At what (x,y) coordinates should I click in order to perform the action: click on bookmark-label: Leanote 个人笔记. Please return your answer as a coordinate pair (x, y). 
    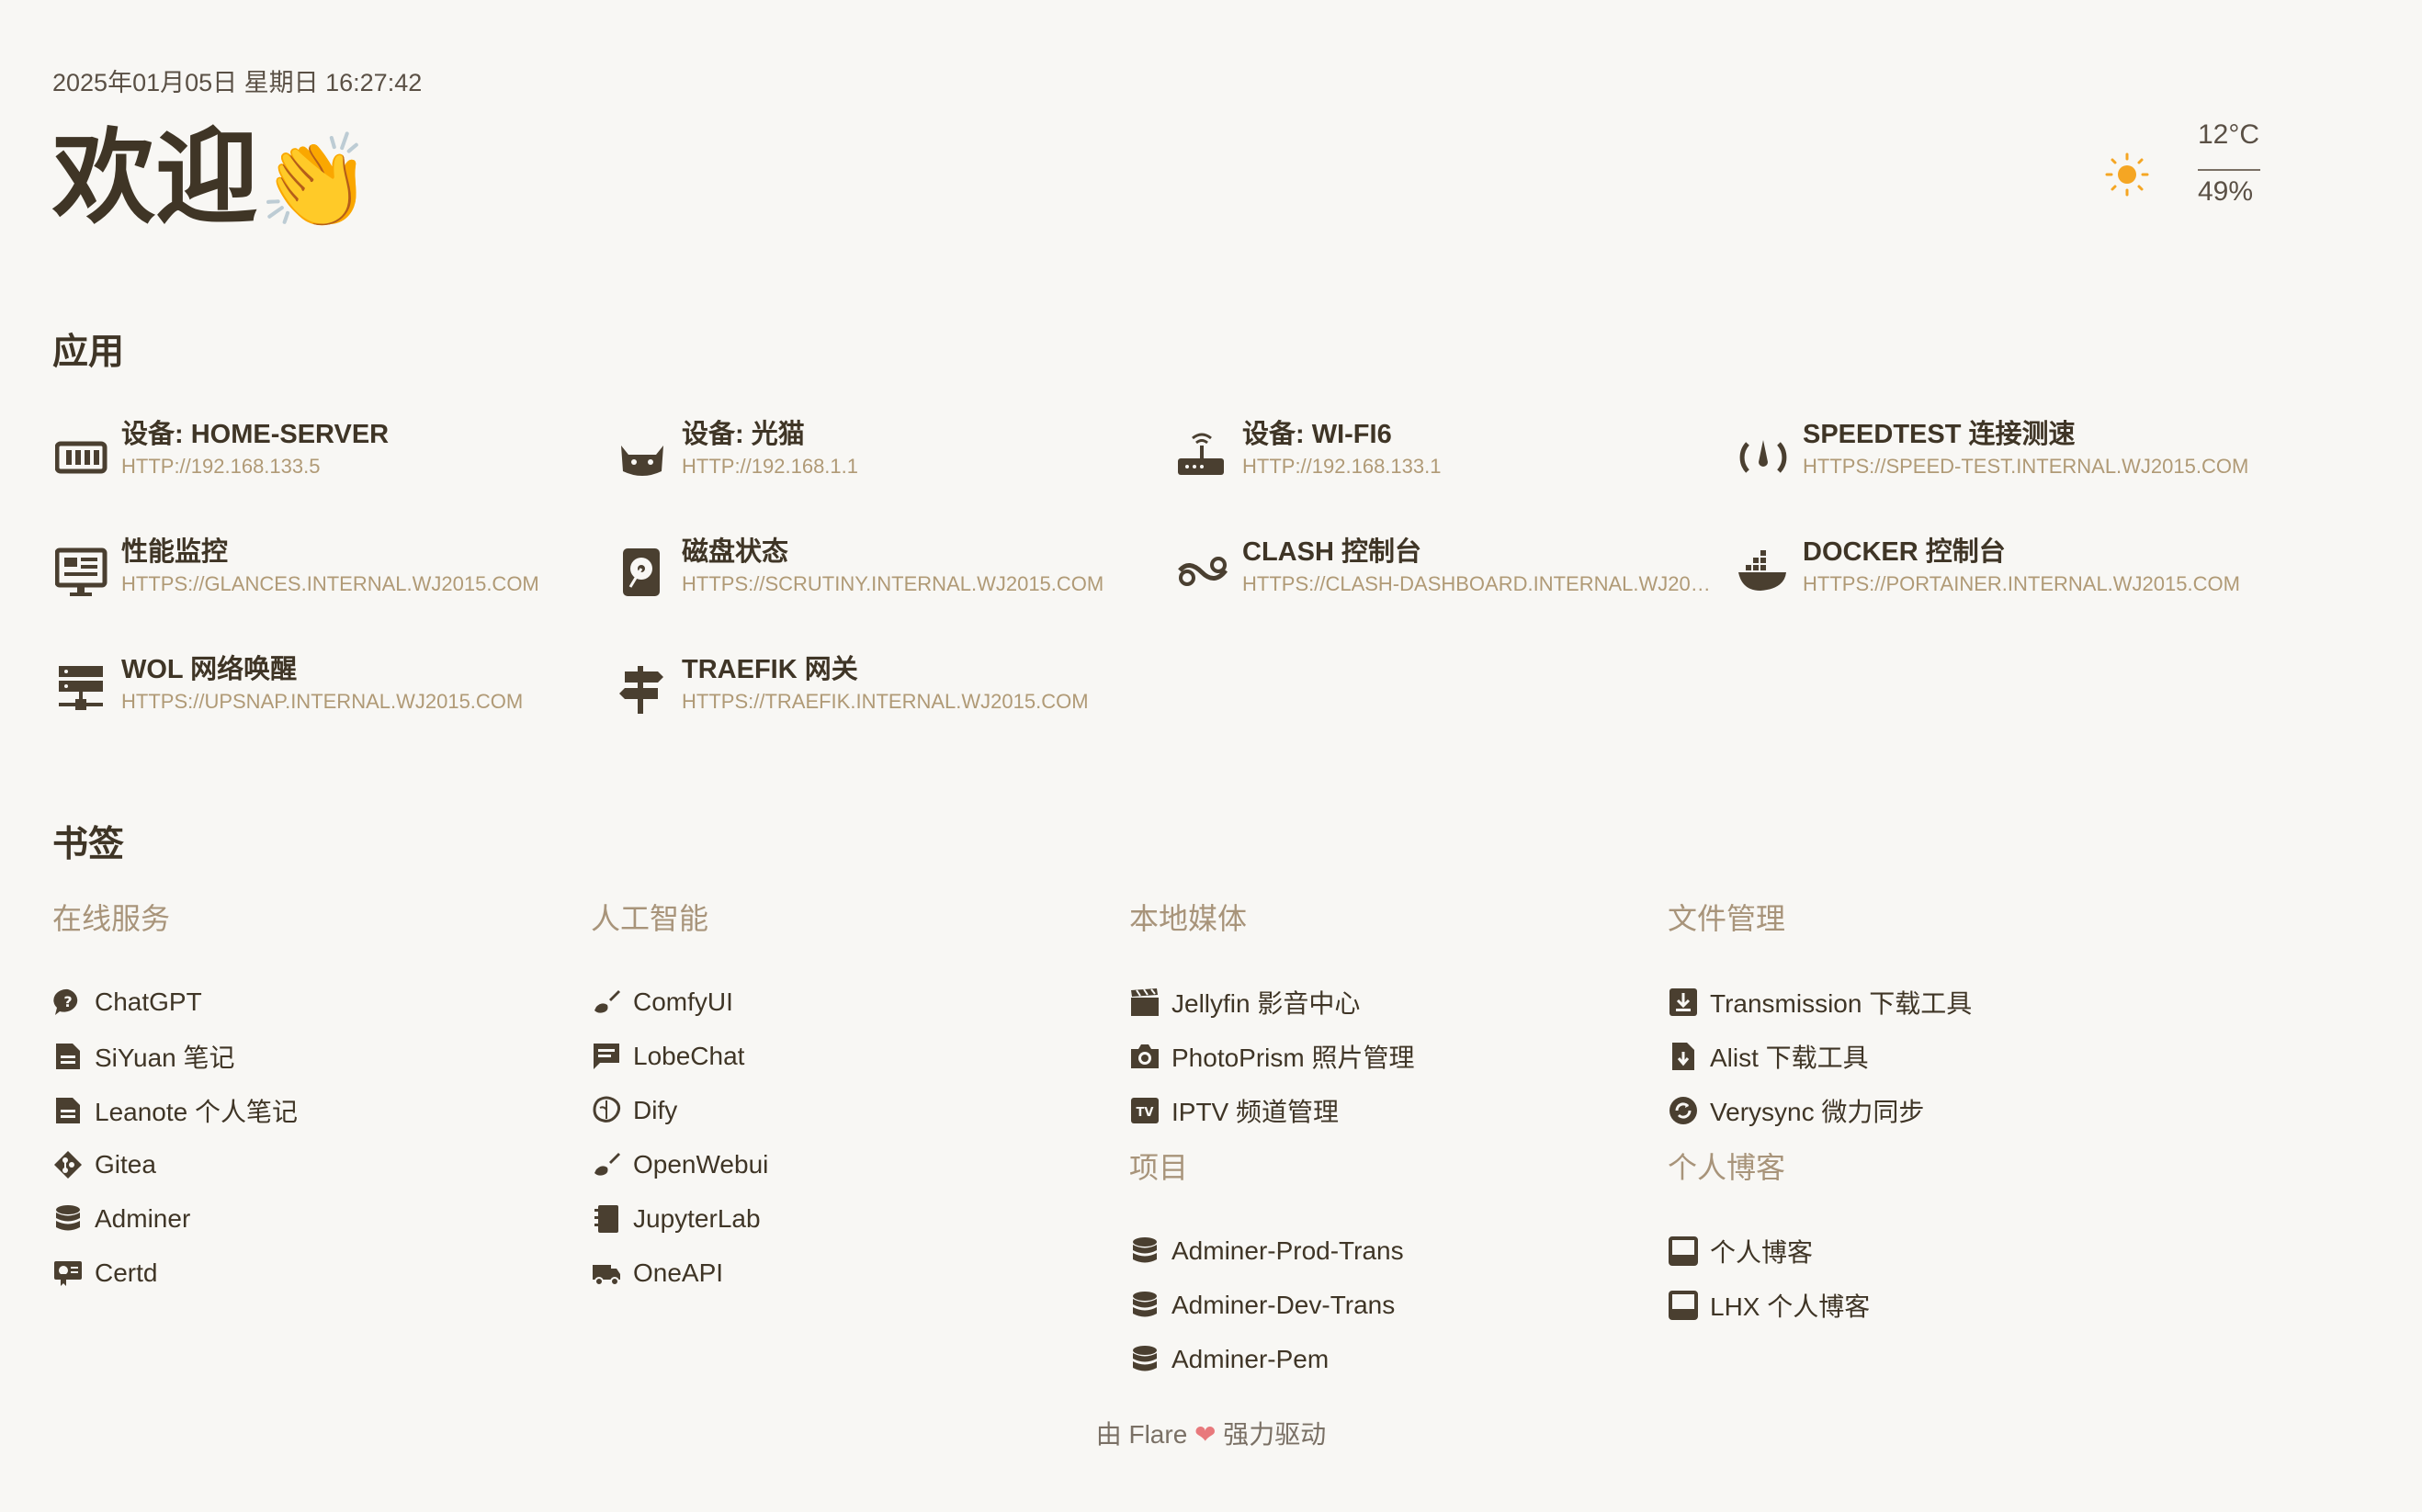
    Looking at the image, I should click on (196, 1111).